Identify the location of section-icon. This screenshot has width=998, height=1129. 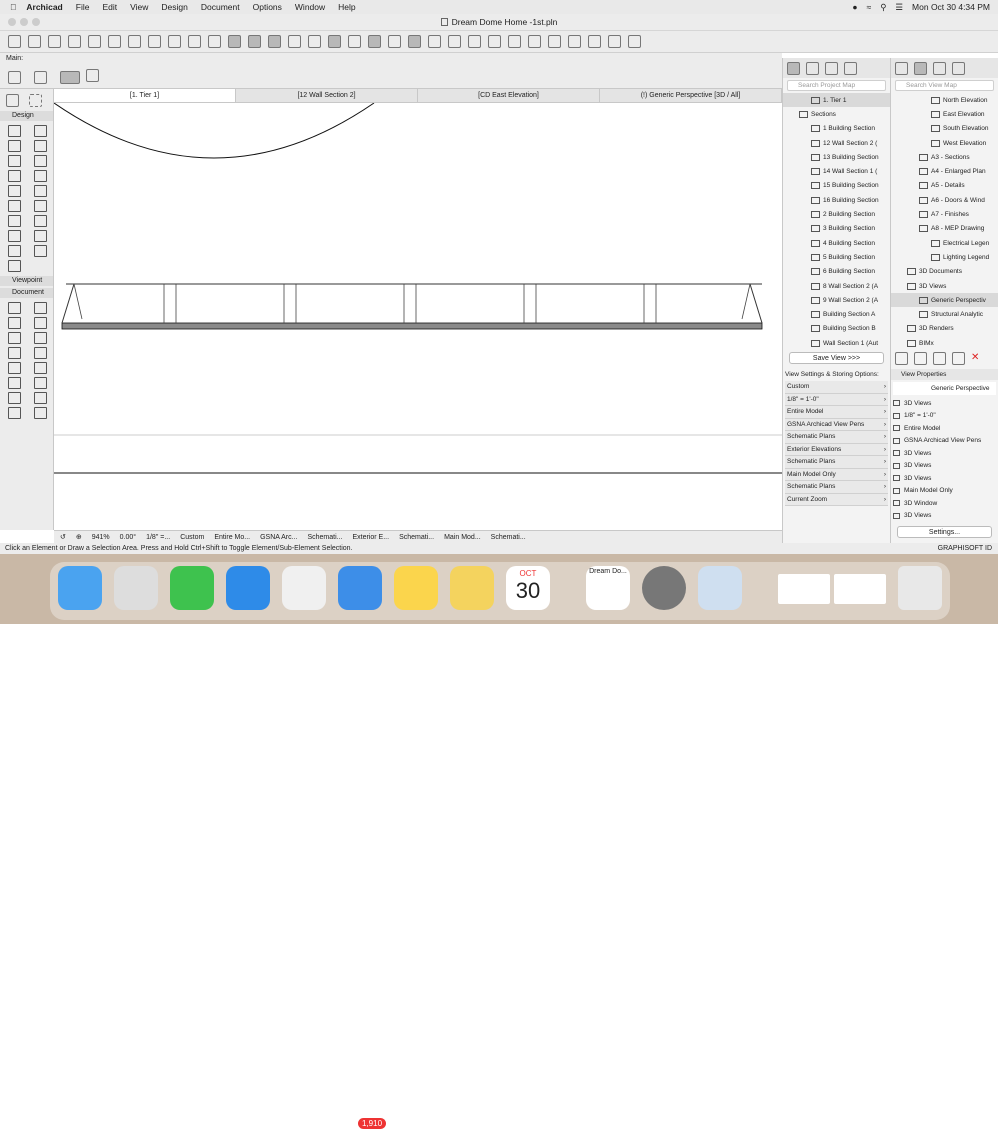
(454, 41).